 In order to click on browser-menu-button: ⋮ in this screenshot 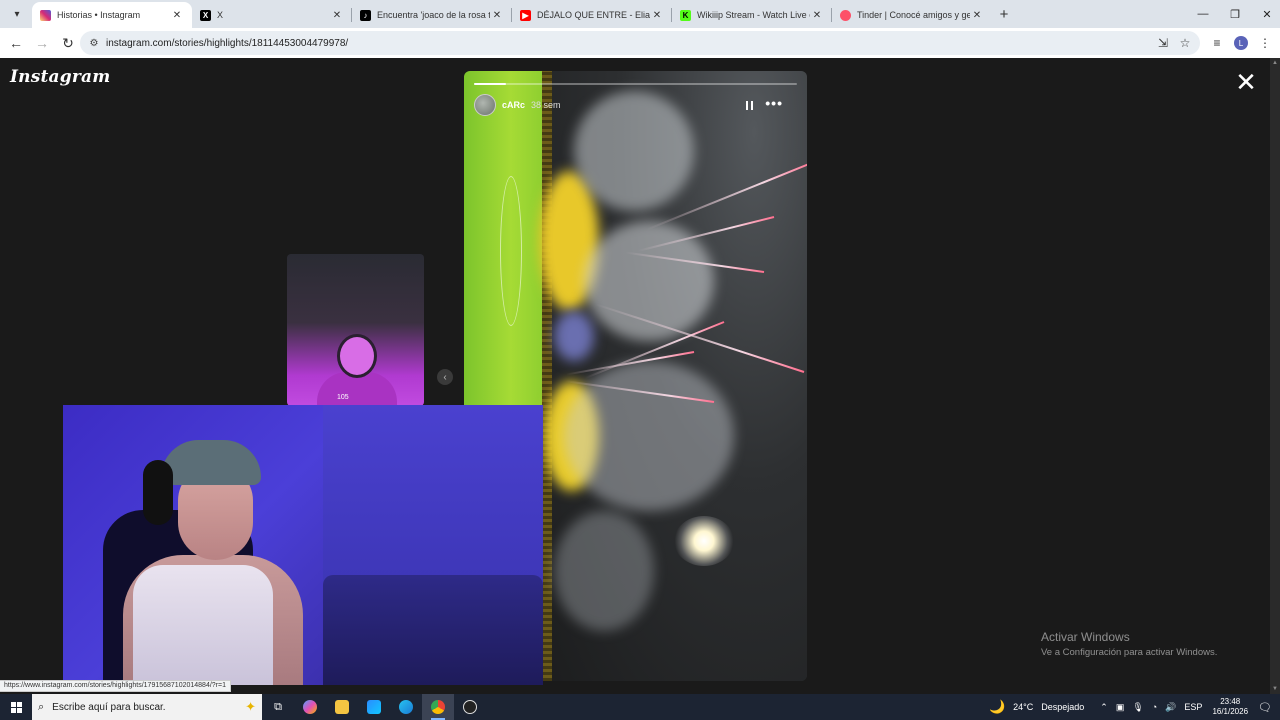, I will do `click(1265, 43)`.